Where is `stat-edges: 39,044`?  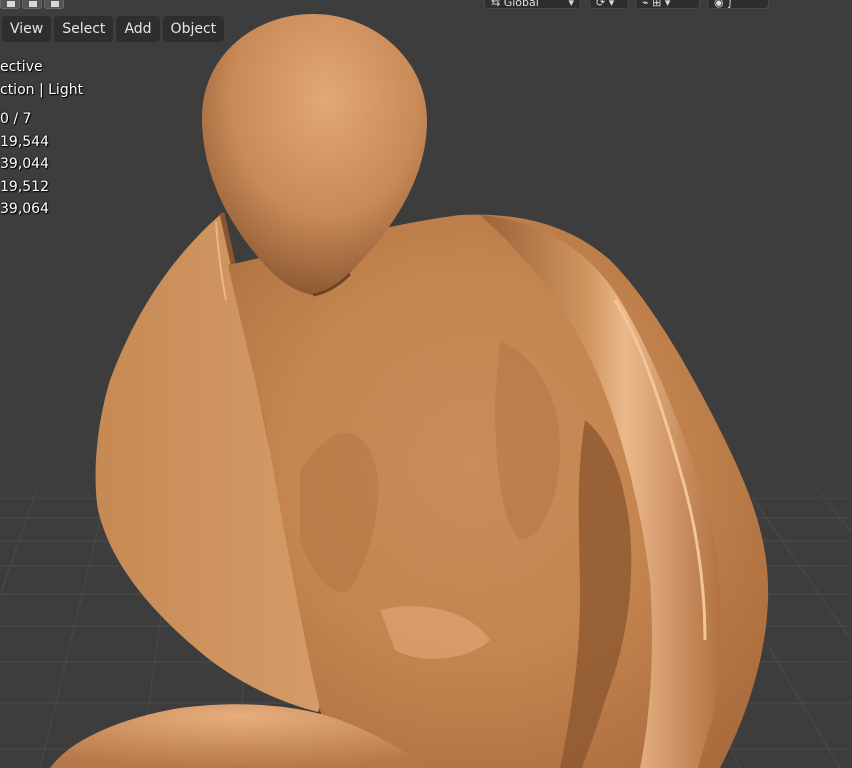 stat-edges: 39,044 is located at coordinates (24, 164).